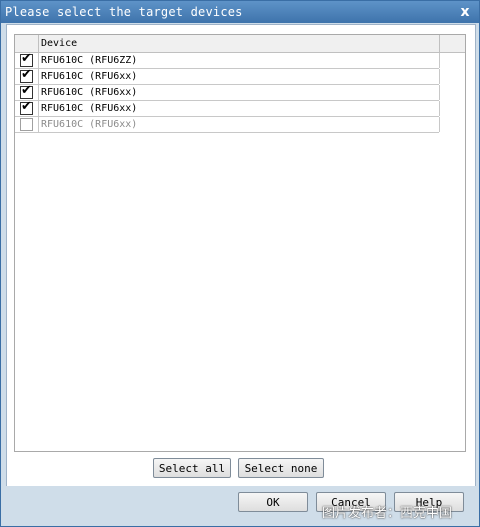 Image resolution: width=480 pixels, height=527 pixels. I want to click on ok-button: OK, so click(273, 502).